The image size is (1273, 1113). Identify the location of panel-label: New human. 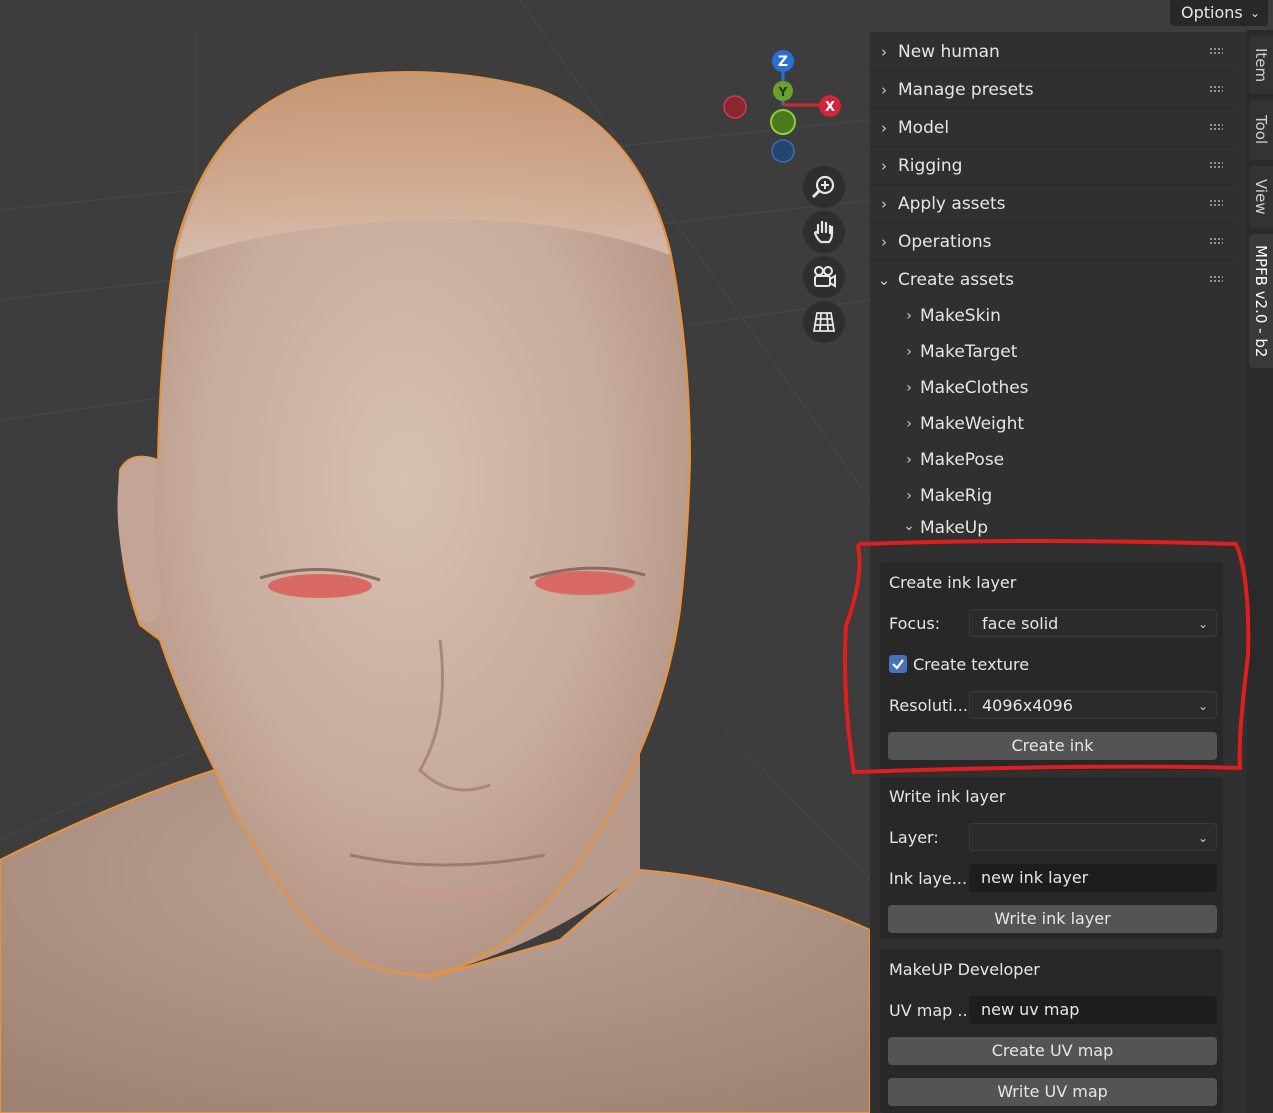
(949, 51).